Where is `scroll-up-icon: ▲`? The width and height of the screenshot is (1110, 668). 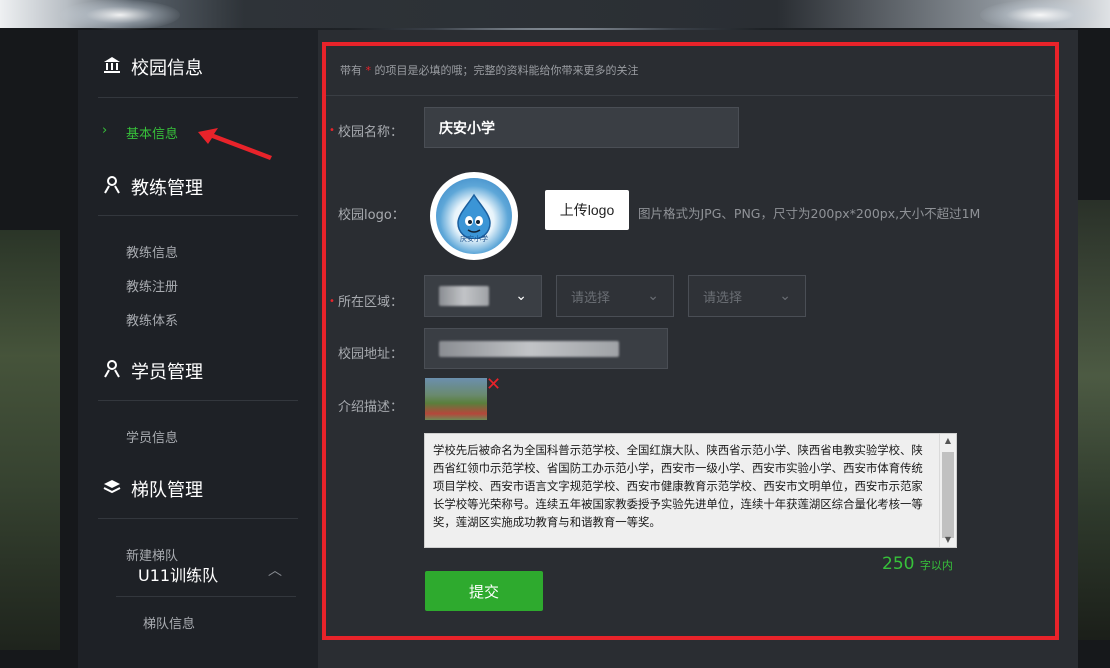
scroll-up-icon: ▲ is located at coordinates (948, 441).